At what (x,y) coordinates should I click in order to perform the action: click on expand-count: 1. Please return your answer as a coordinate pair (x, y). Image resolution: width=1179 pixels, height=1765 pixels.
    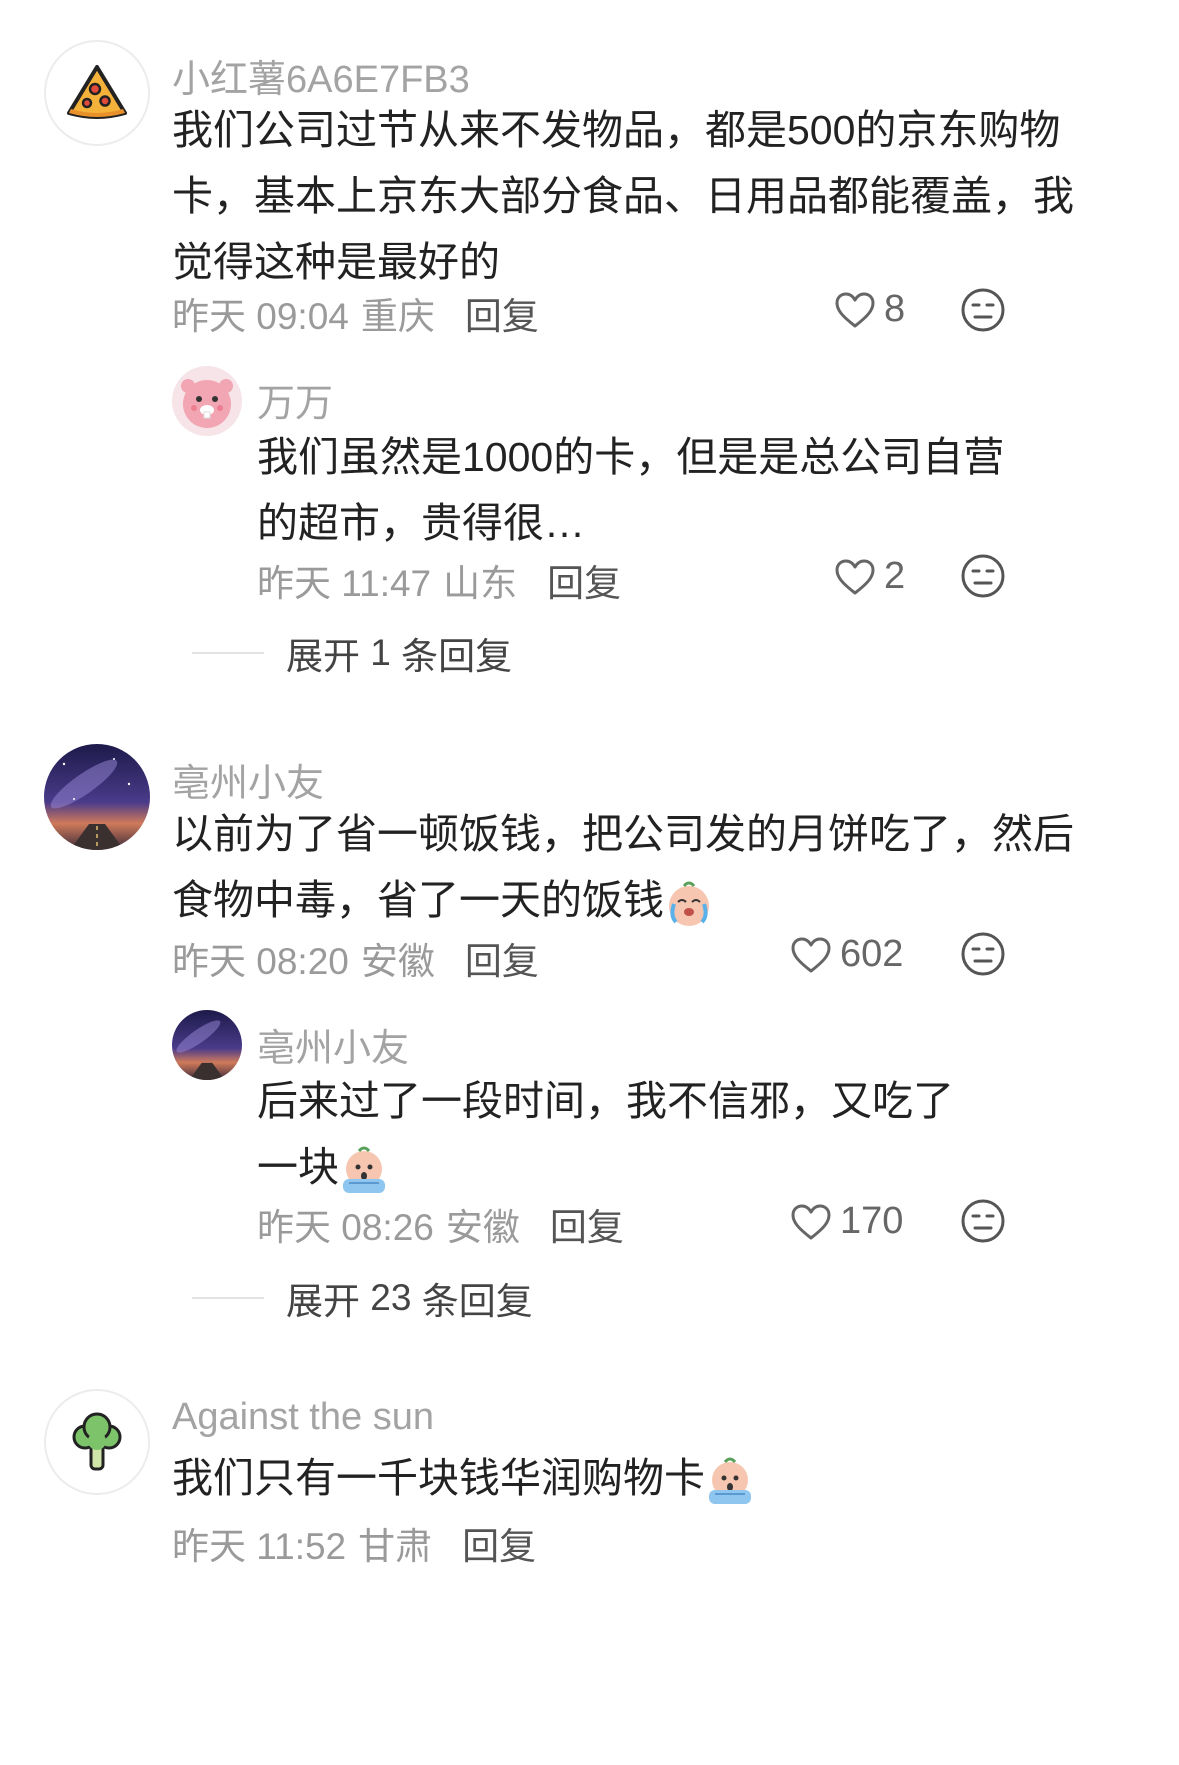
    Looking at the image, I should click on (380, 652).